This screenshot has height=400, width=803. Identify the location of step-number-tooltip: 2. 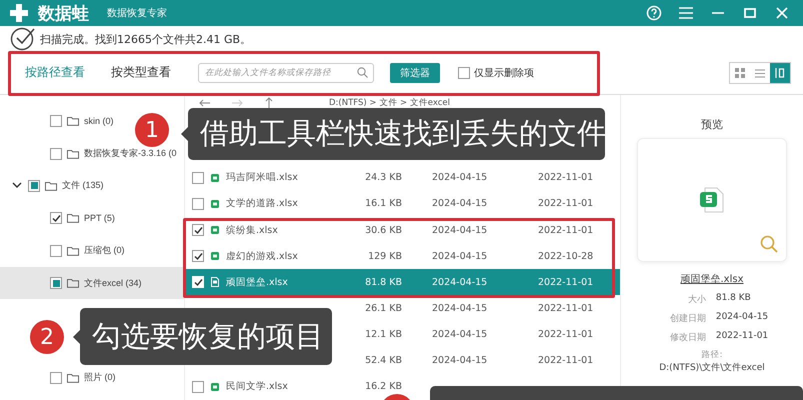
(47, 337).